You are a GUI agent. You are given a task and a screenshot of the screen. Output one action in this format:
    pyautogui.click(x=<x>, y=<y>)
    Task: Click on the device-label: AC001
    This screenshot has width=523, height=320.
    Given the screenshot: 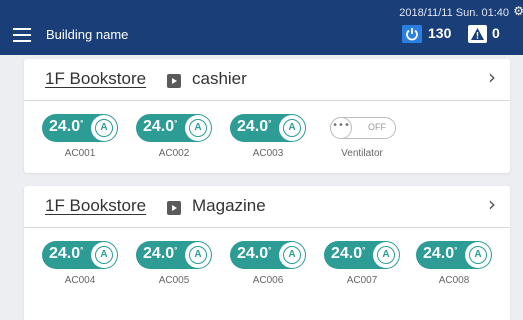 What is the action you would take?
    pyautogui.click(x=80, y=153)
    